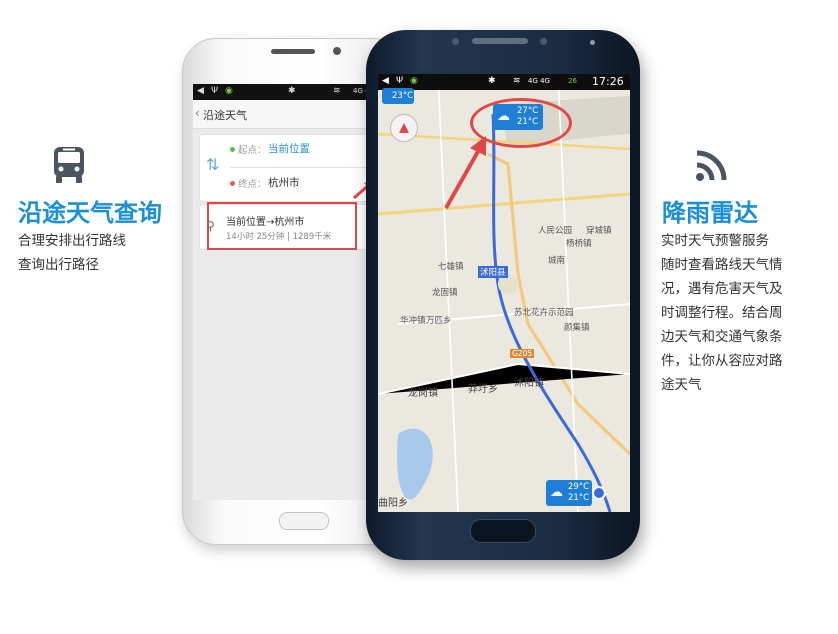 The image size is (838, 634). What do you see at coordinates (212, 164) in the screenshot?
I see `swap-icon: ⇅` at bounding box center [212, 164].